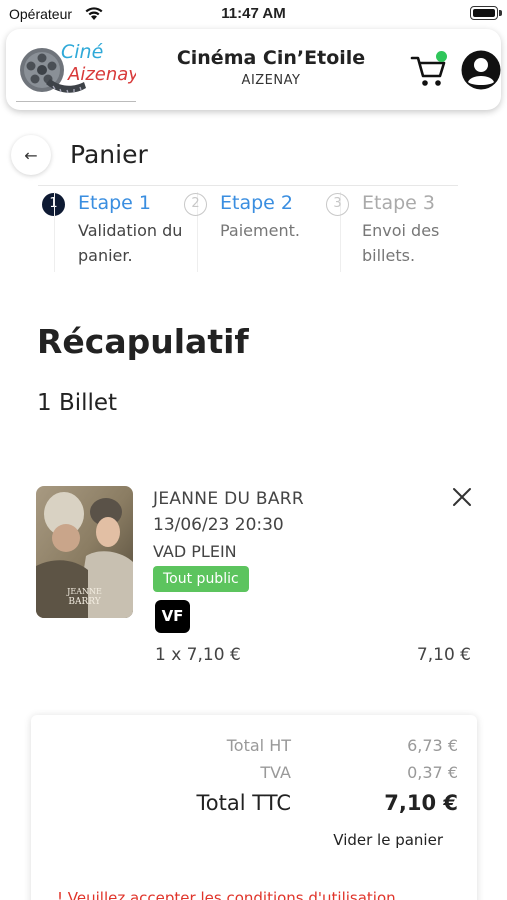 Image resolution: width=507 pixels, height=900 pixels. What do you see at coordinates (253, 69) in the screenshot?
I see `cinema-header: Ciné Aizenay Cinéma Cin’Etoile AIZENAY` at bounding box center [253, 69].